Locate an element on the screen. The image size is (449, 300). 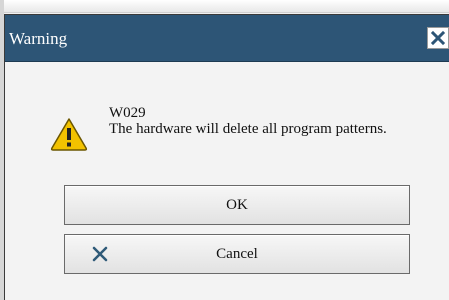
close-button is located at coordinates (438, 38).